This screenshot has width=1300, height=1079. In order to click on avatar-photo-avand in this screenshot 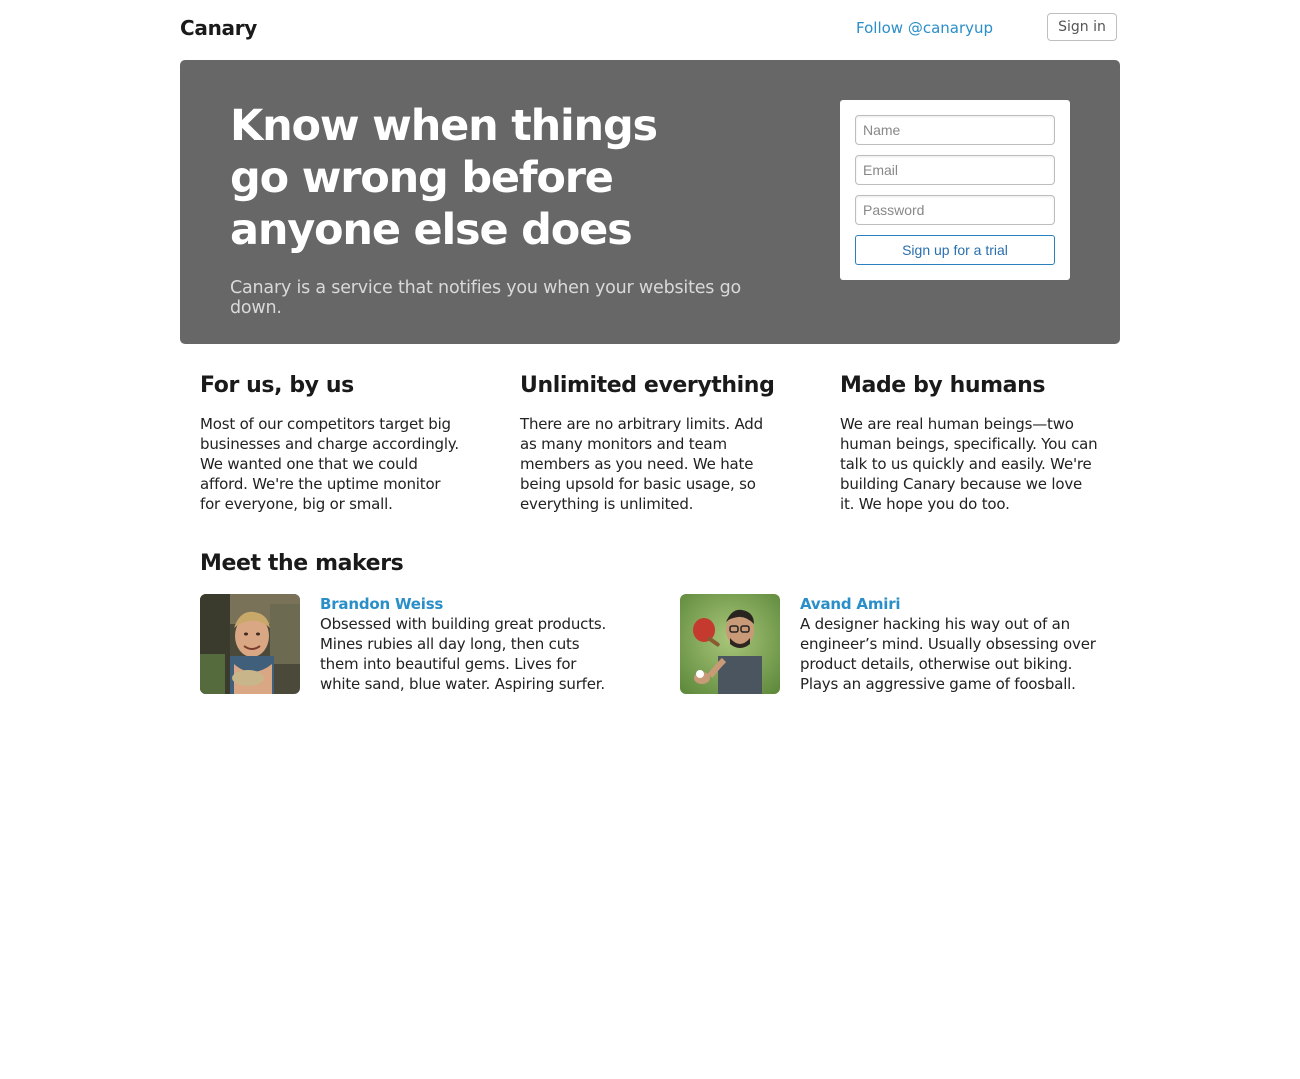, I will do `click(730, 644)`.